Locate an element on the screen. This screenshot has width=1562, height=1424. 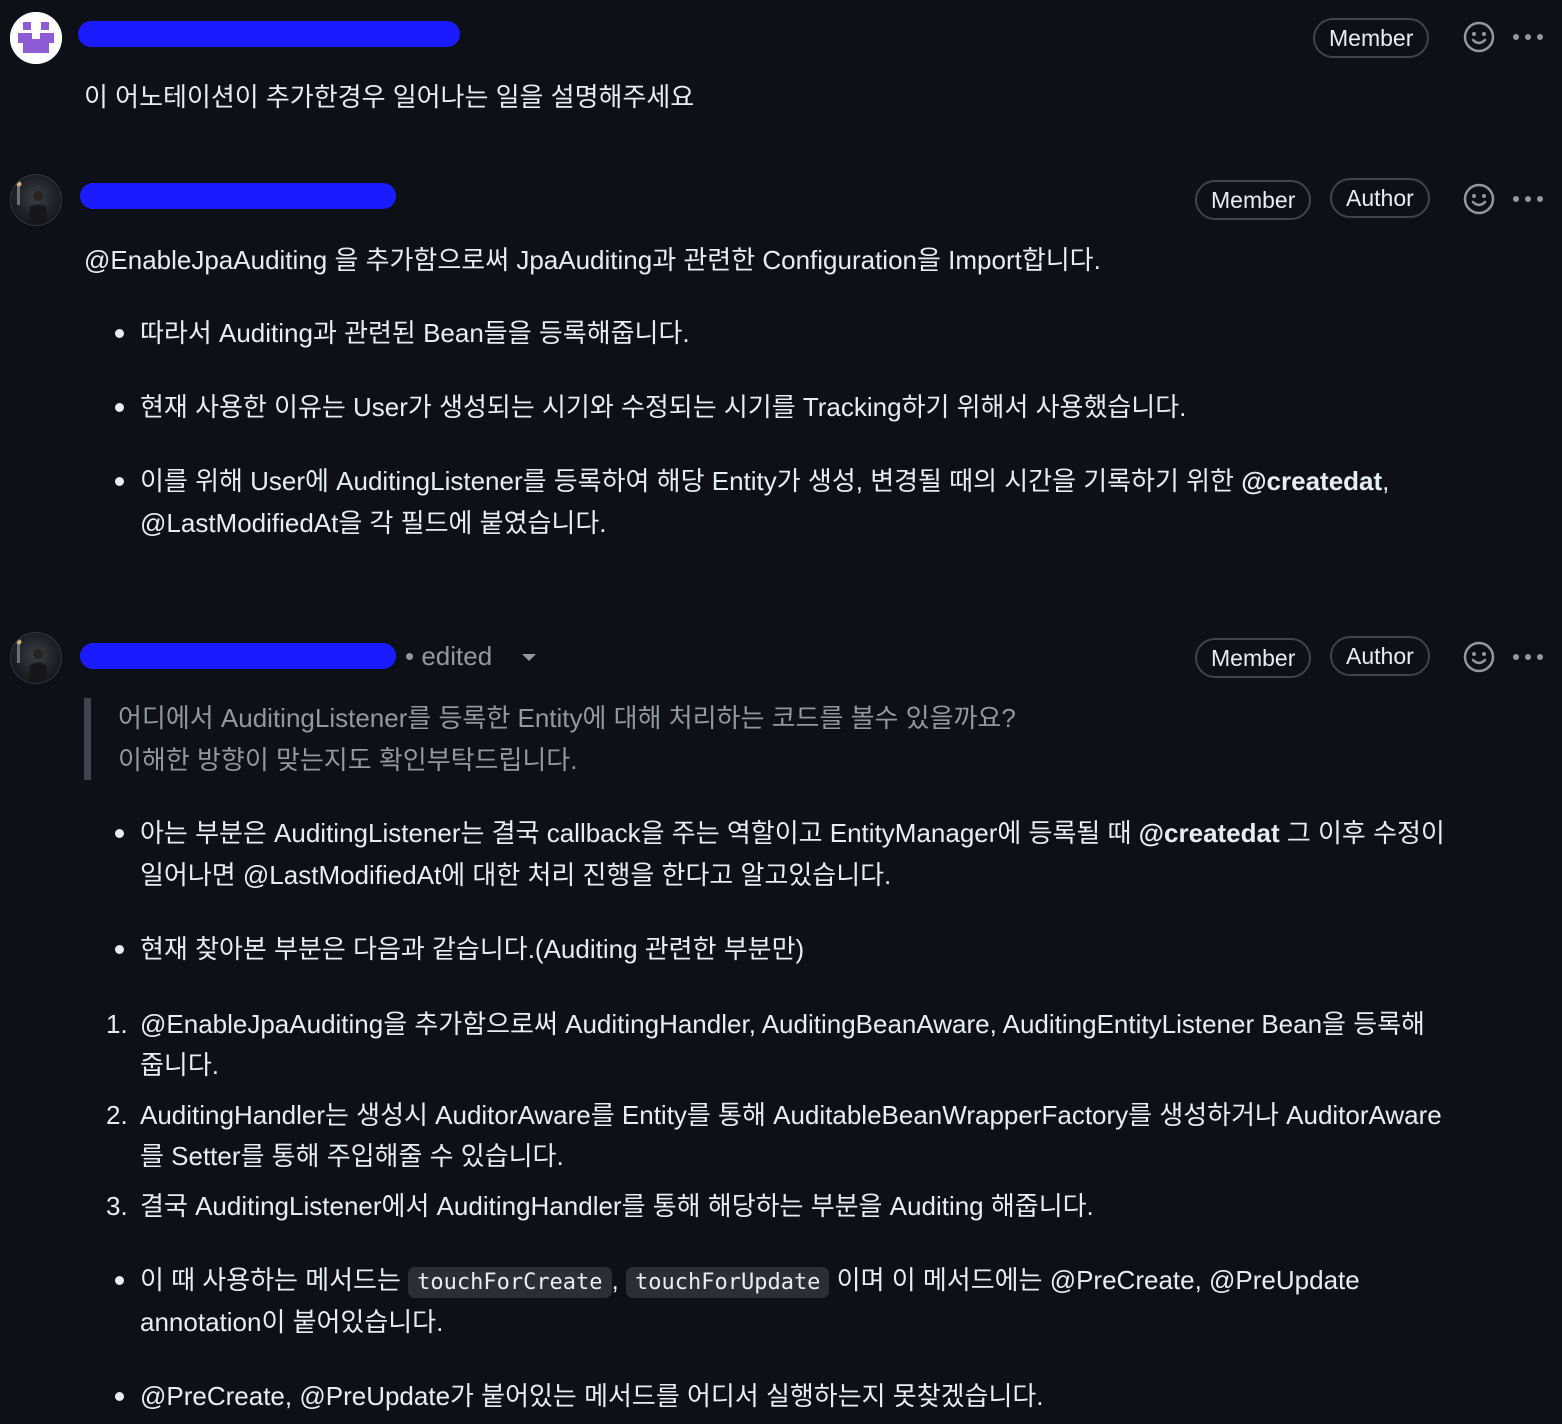
inline-code: touchForCreate is located at coordinates (510, 1282).